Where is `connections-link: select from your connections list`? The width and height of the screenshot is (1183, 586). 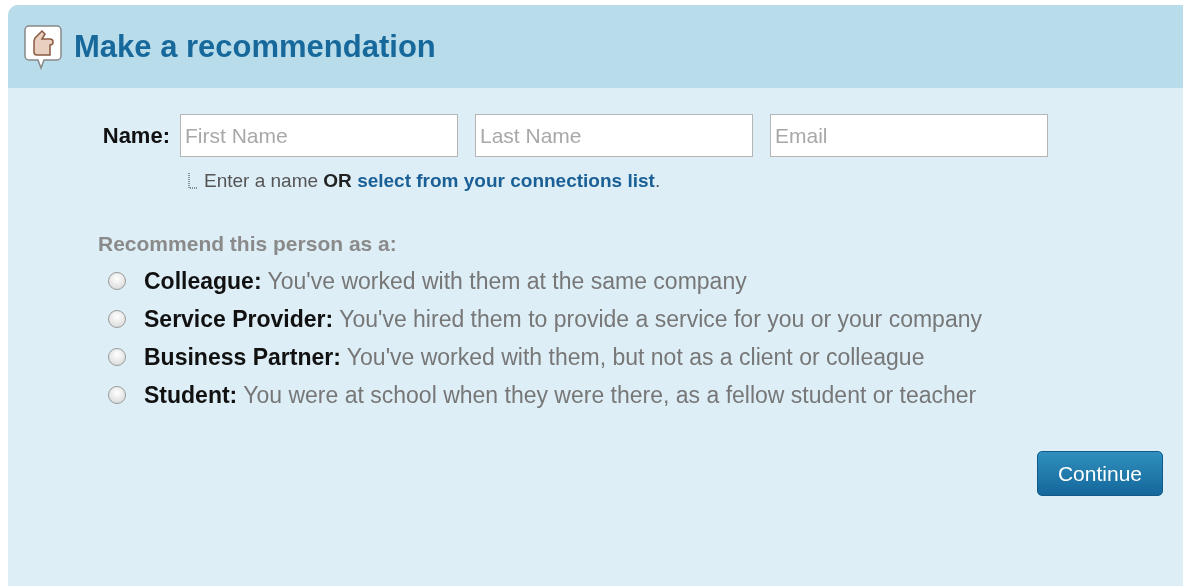
connections-link: select from your connections list is located at coordinates (506, 180).